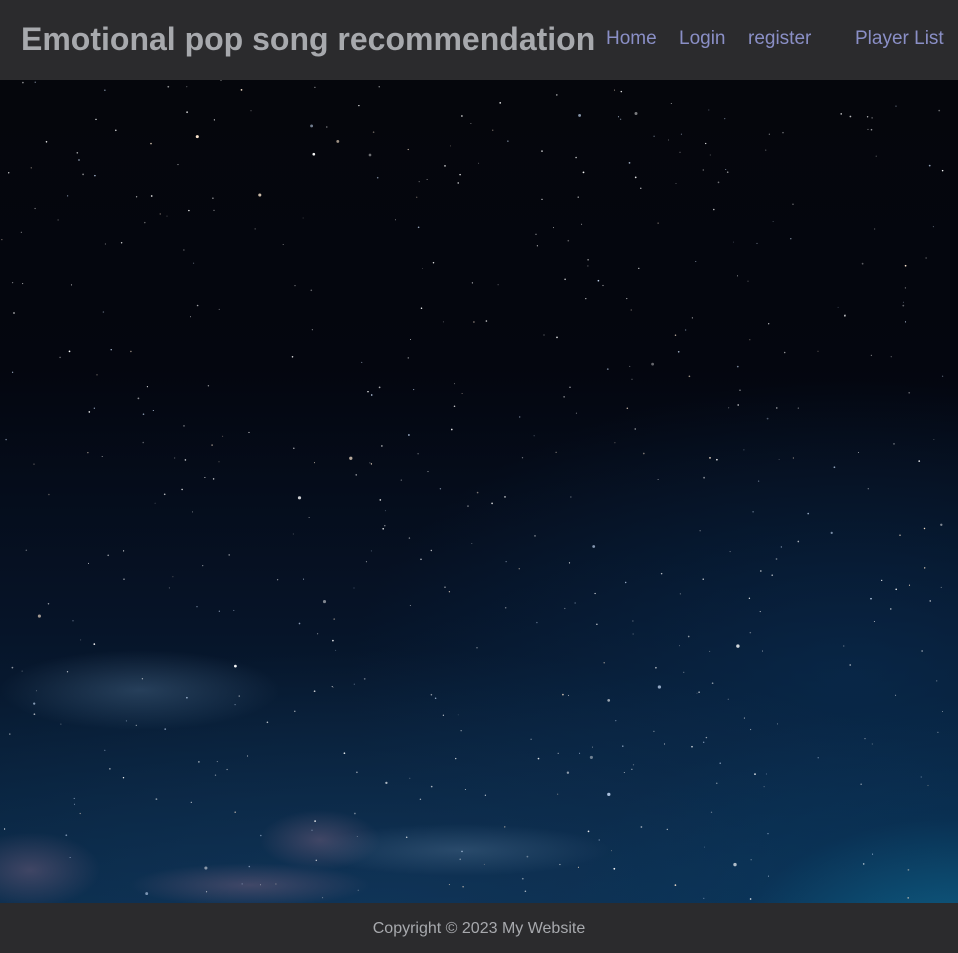 Image resolution: width=958 pixels, height=953 pixels. I want to click on nav-home-link: Home, so click(631, 39).